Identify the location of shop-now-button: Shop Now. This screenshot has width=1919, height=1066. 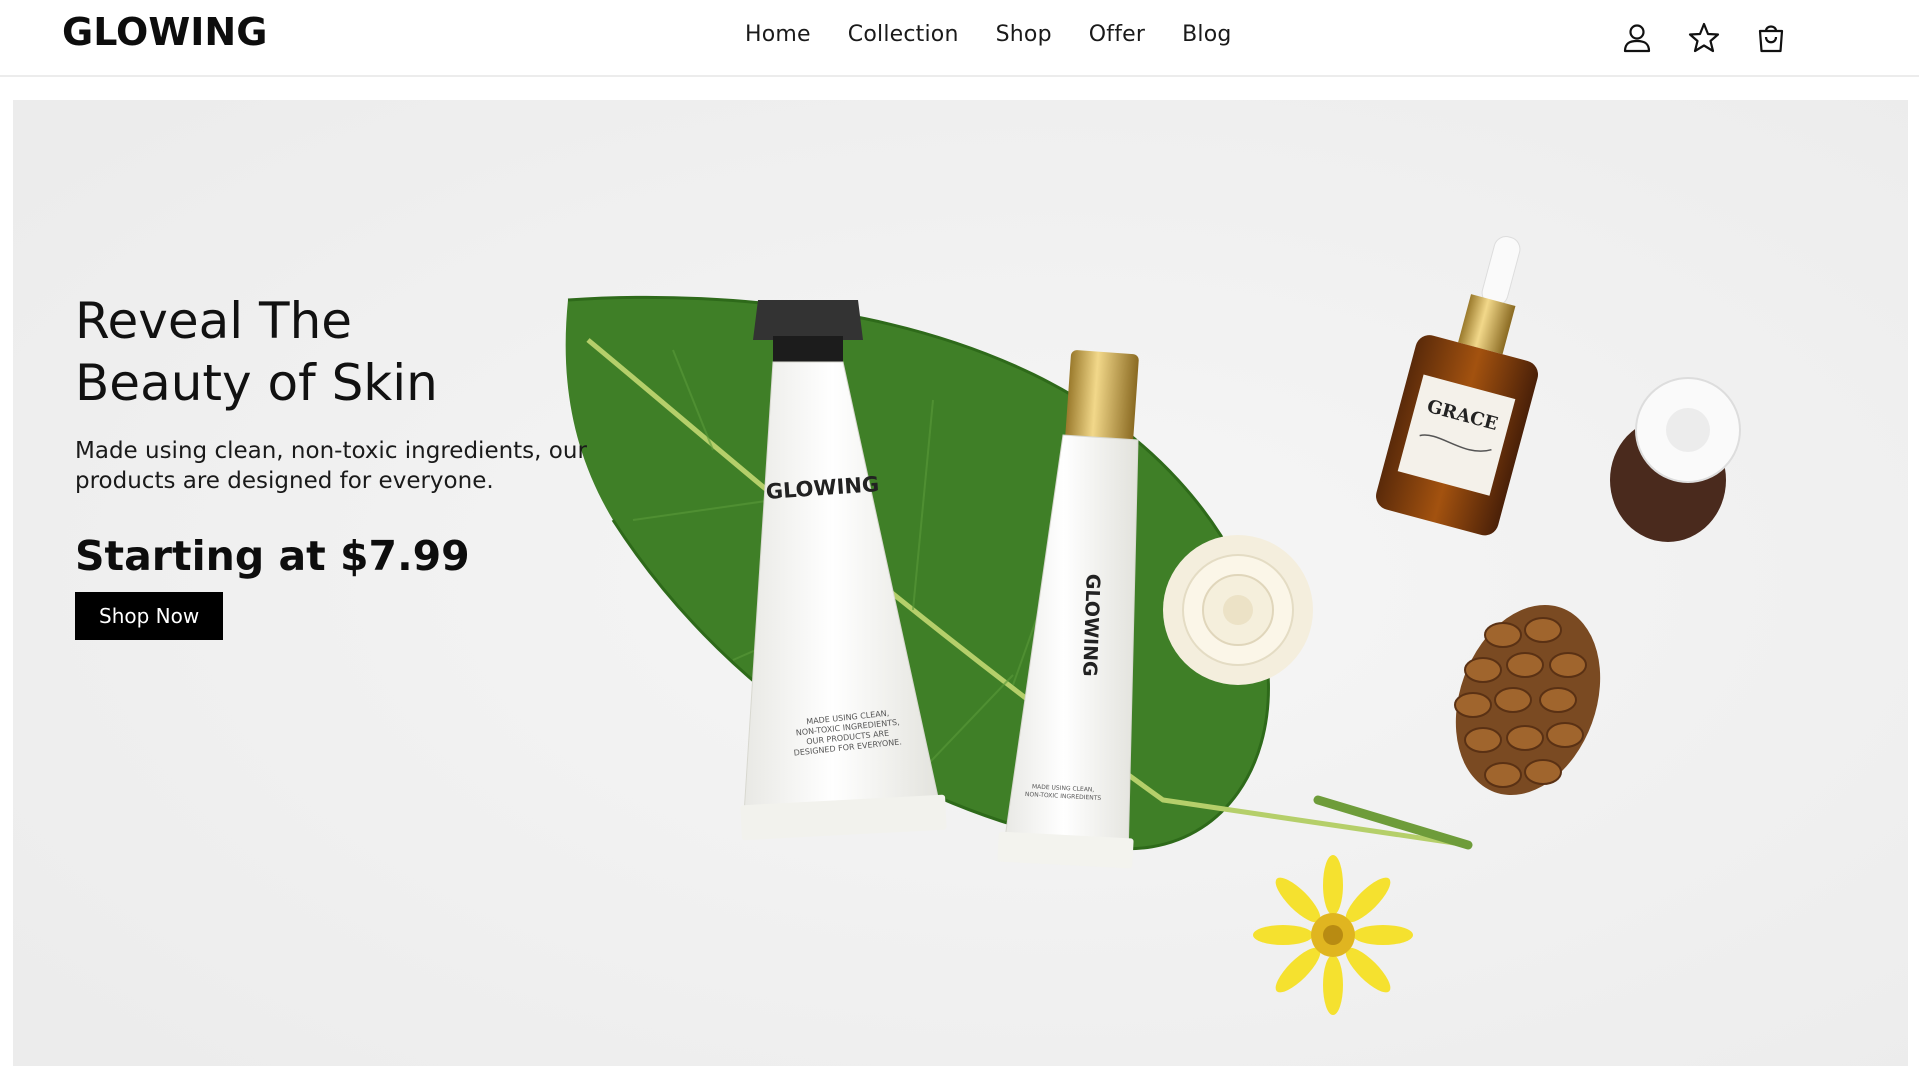
(149, 616).